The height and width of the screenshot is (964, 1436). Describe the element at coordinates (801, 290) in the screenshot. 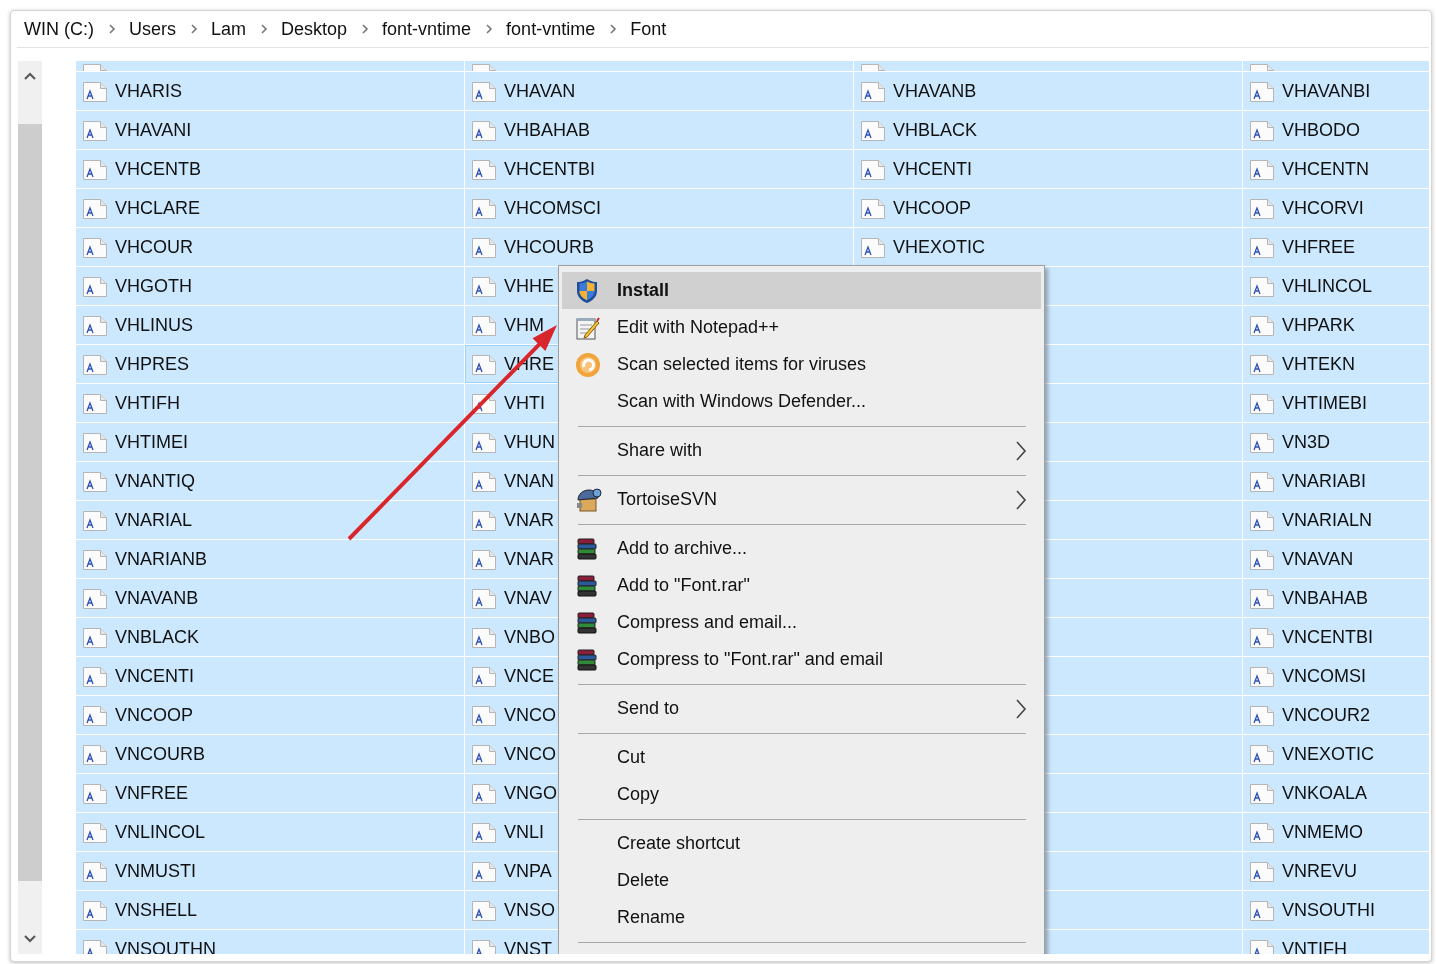

I see `menu-item: Install` at that location.